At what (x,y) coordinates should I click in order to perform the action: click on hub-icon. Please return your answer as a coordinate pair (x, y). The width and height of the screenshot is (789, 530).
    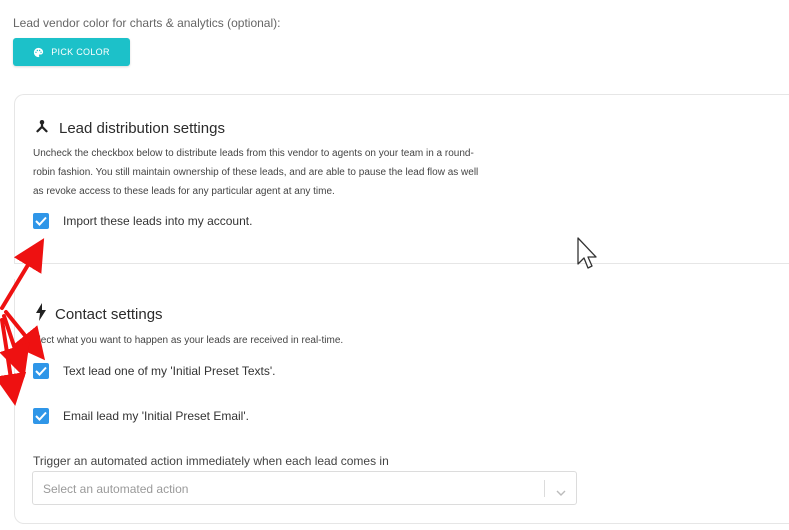
    Looking at the image, I should click on (42, 128).